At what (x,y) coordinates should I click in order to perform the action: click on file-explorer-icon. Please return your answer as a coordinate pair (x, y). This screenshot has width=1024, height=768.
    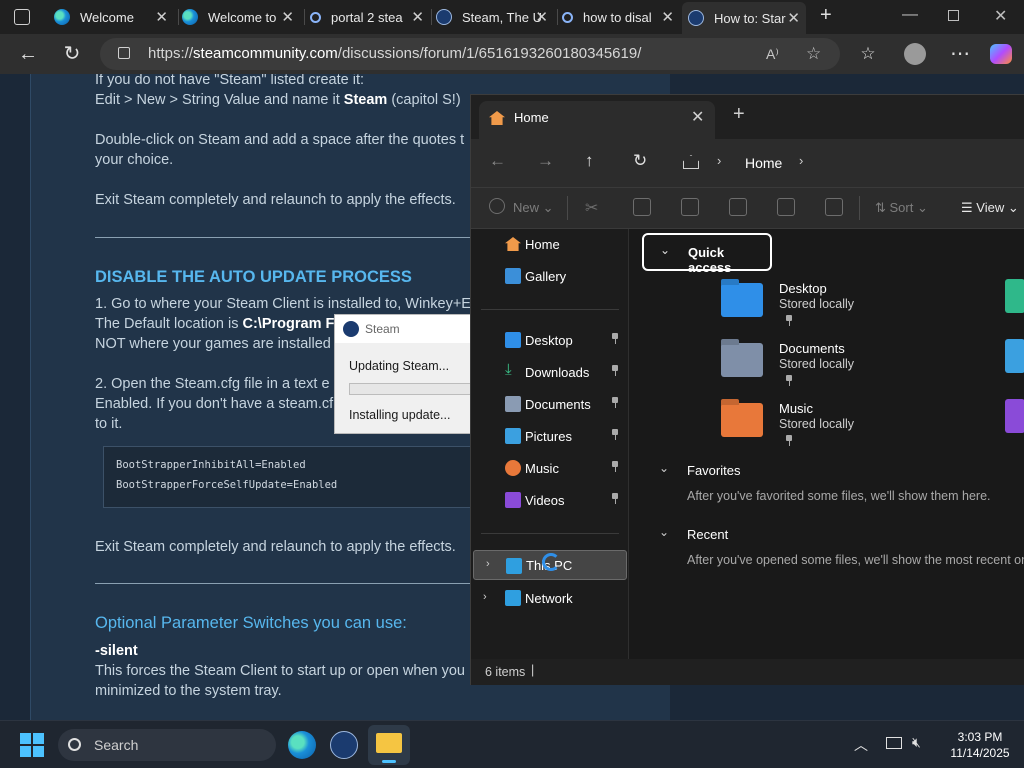
    Looking at the image, I should click on (389, 745).